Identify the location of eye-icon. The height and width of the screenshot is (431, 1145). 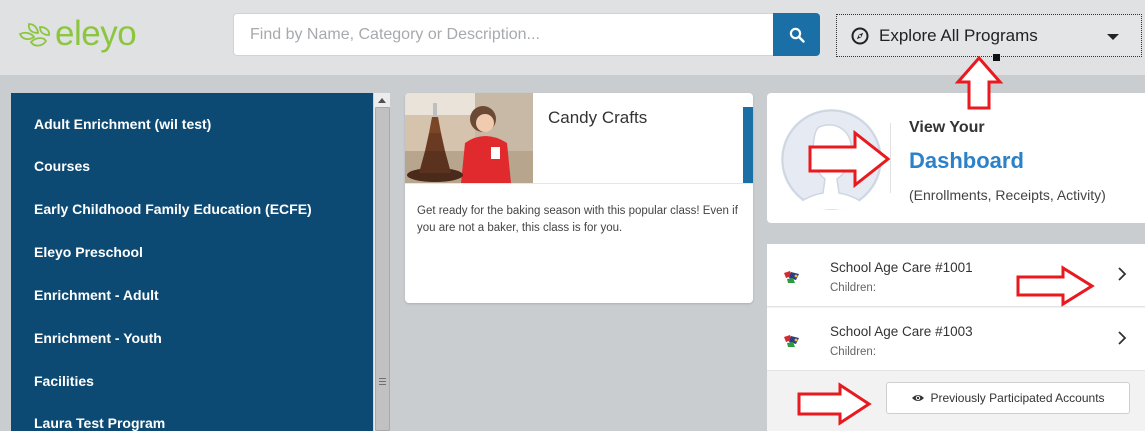
(918, 398).